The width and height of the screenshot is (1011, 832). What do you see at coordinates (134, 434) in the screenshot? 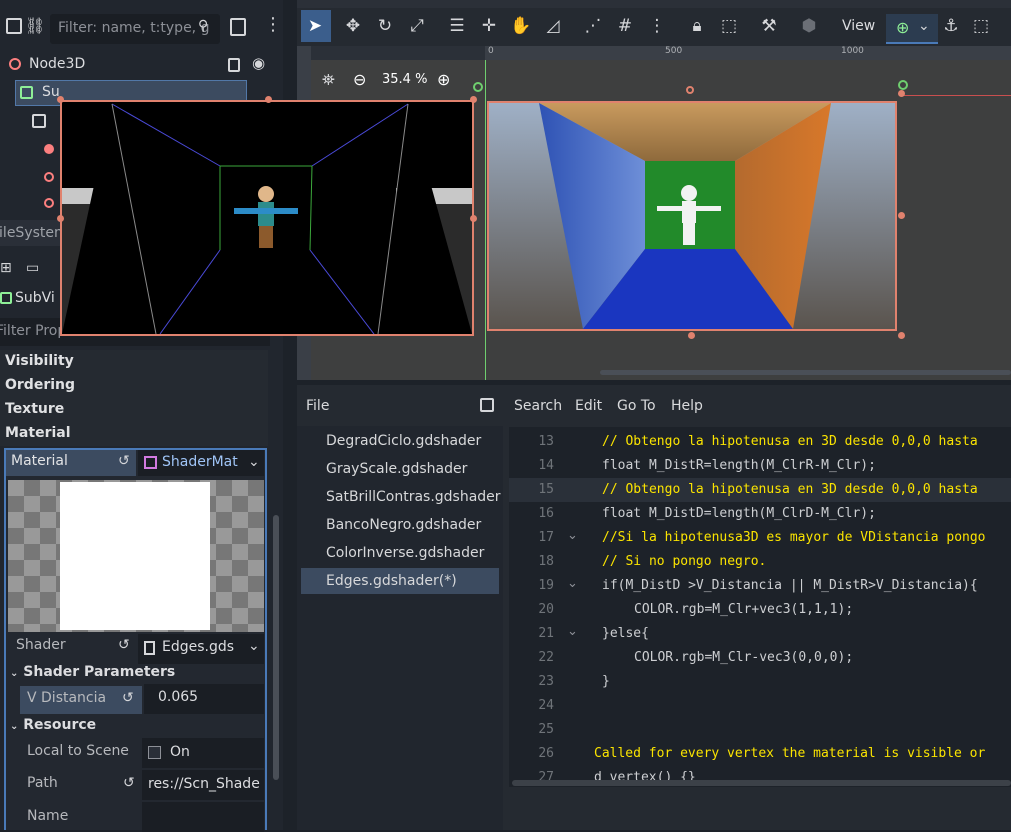
I see `section-material: Material` at bounding box center [134, 434].